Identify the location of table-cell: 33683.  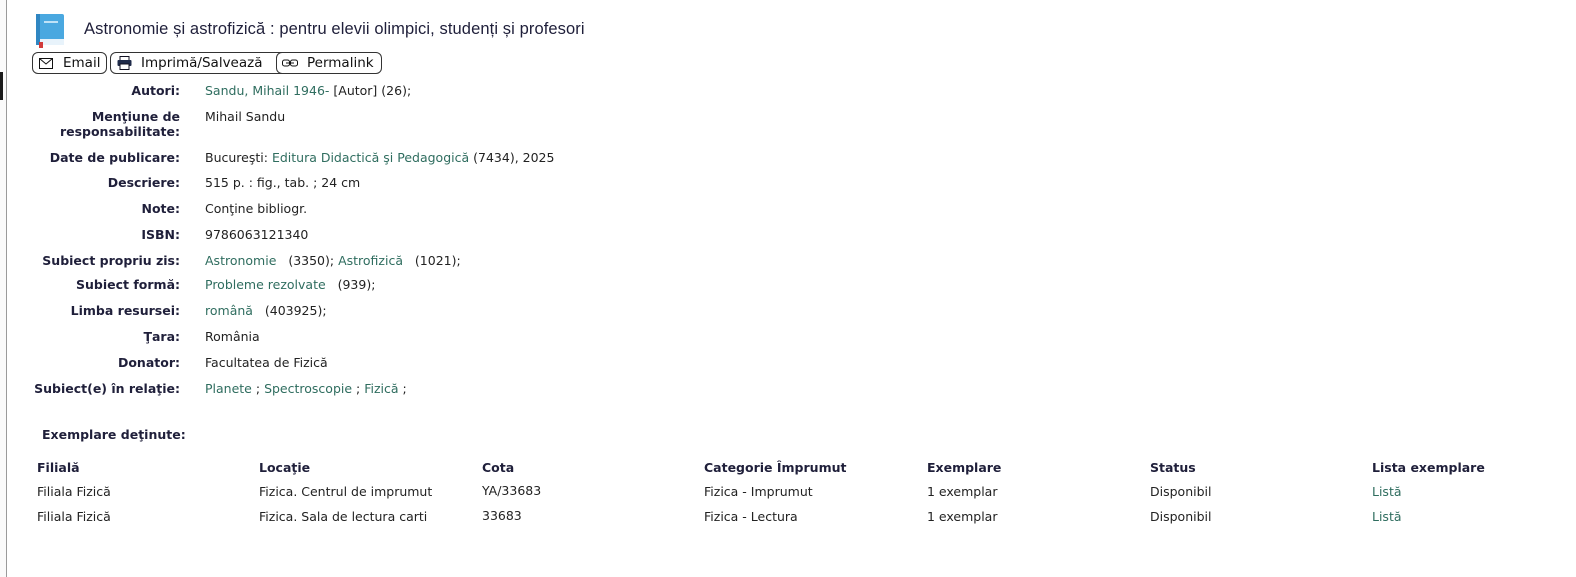
(502, 515).